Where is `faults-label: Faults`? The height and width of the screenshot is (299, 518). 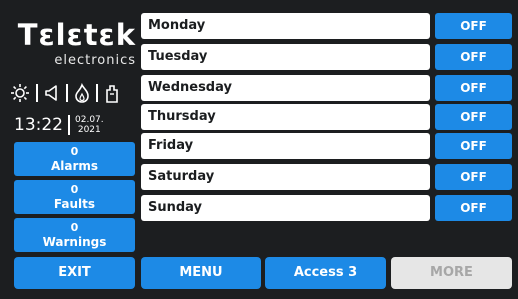 faults-label: Faults is located at coordinates (74, 204).